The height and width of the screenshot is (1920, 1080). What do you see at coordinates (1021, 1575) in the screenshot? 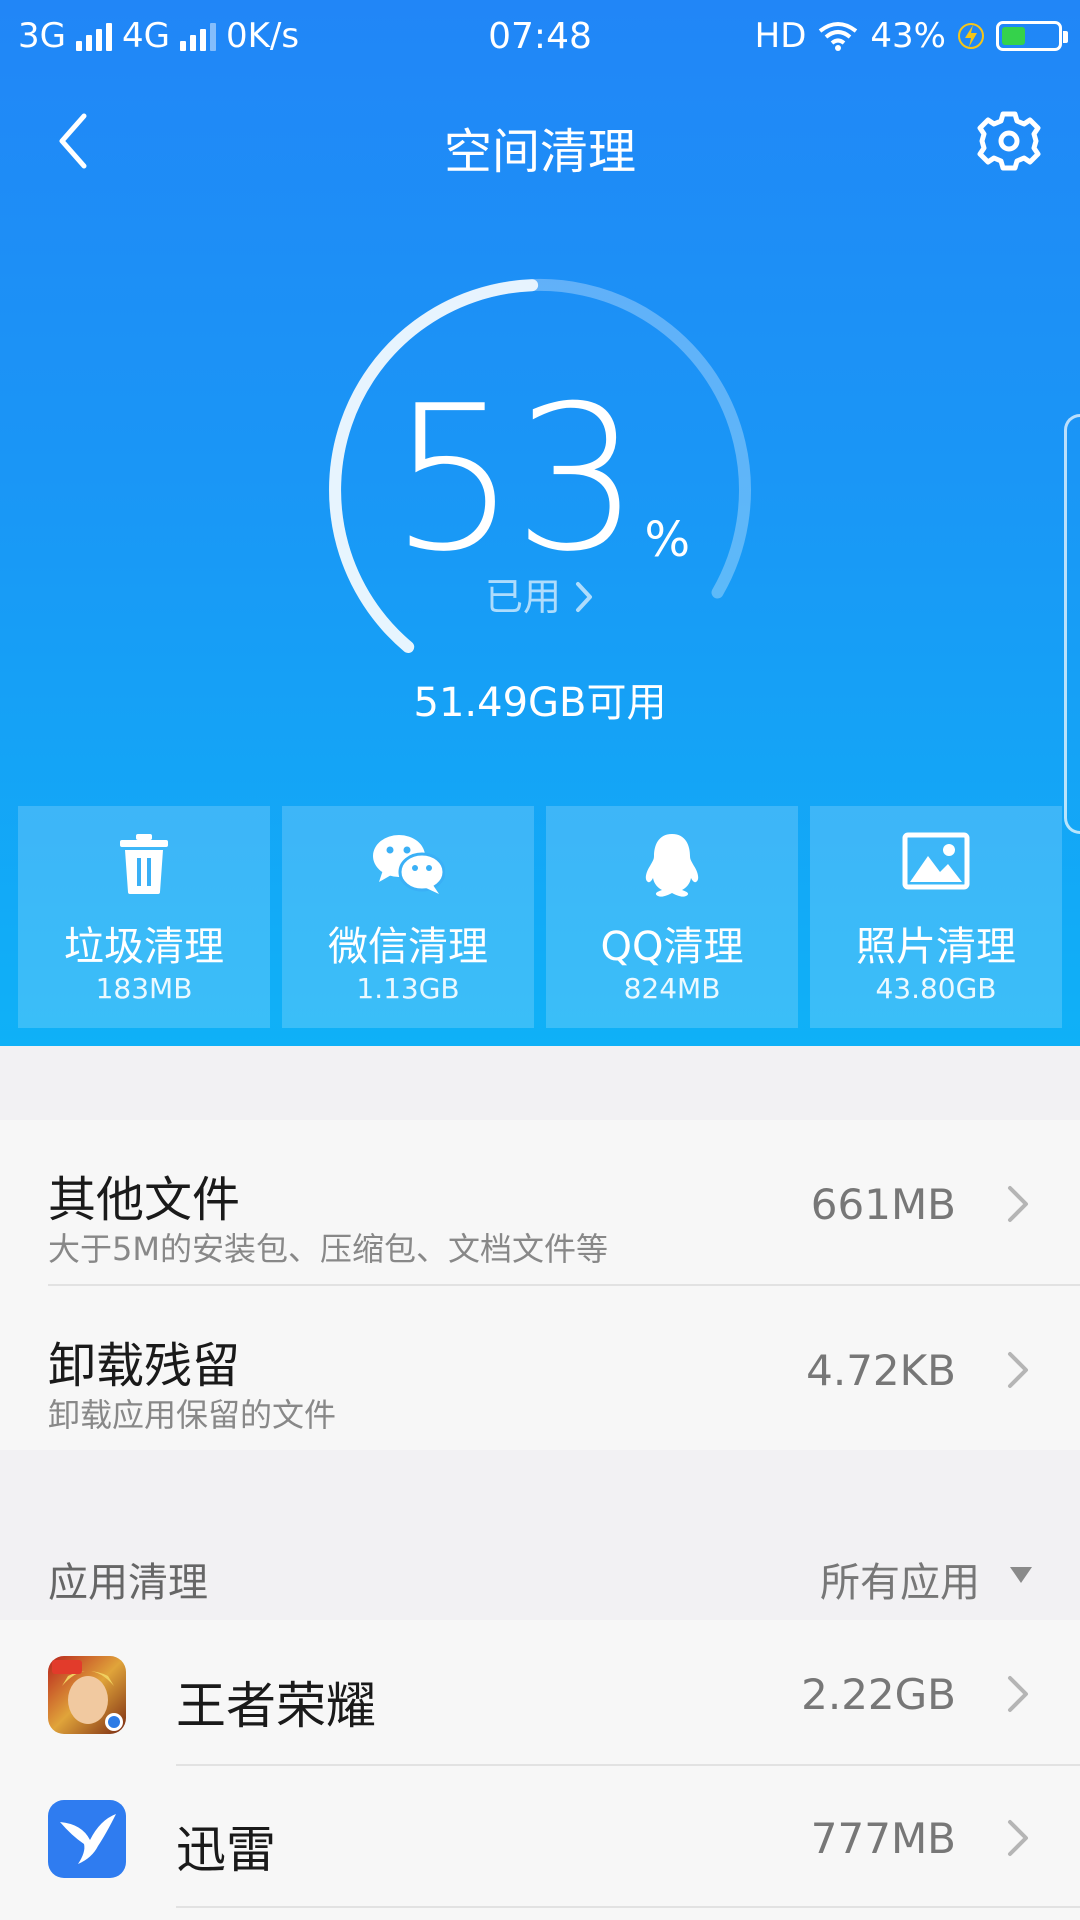
I see `caret-down-icon` at bounding box center [1021, 1575].